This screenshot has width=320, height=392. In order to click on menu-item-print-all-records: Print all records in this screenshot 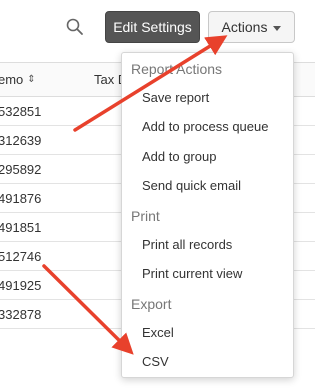, I will do `click(187, 244)`.